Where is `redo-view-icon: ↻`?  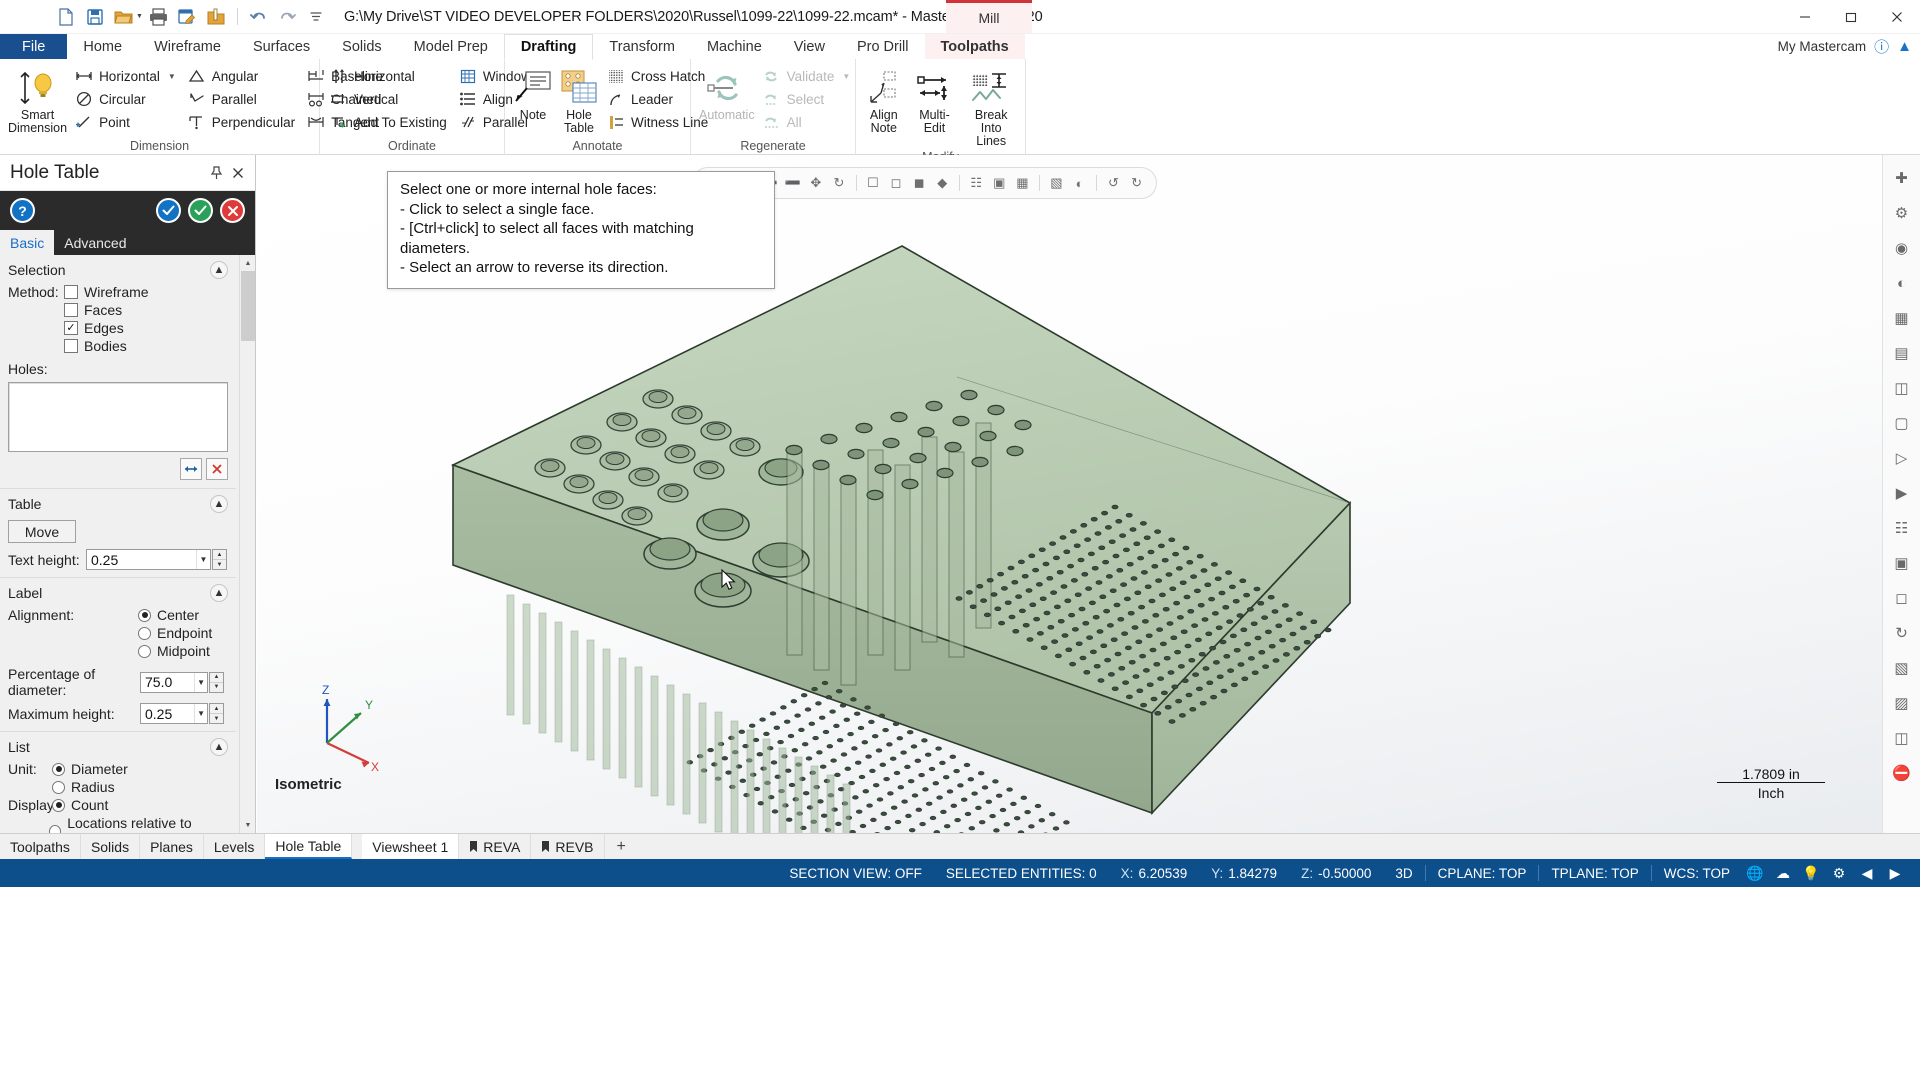 redo-view-icon: ↻ is located at coordinates (1136, 183).